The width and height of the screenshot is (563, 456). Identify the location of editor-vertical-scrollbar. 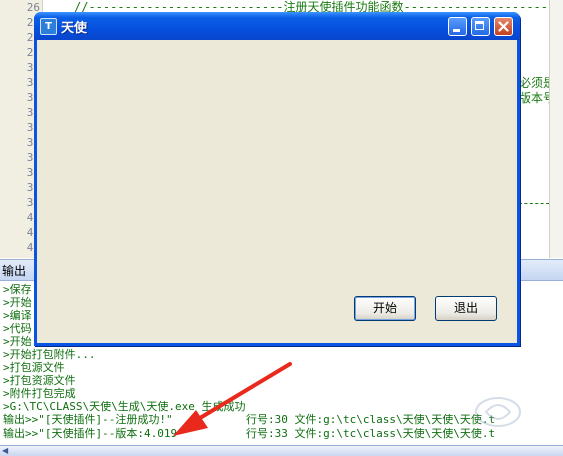
(556, 129).